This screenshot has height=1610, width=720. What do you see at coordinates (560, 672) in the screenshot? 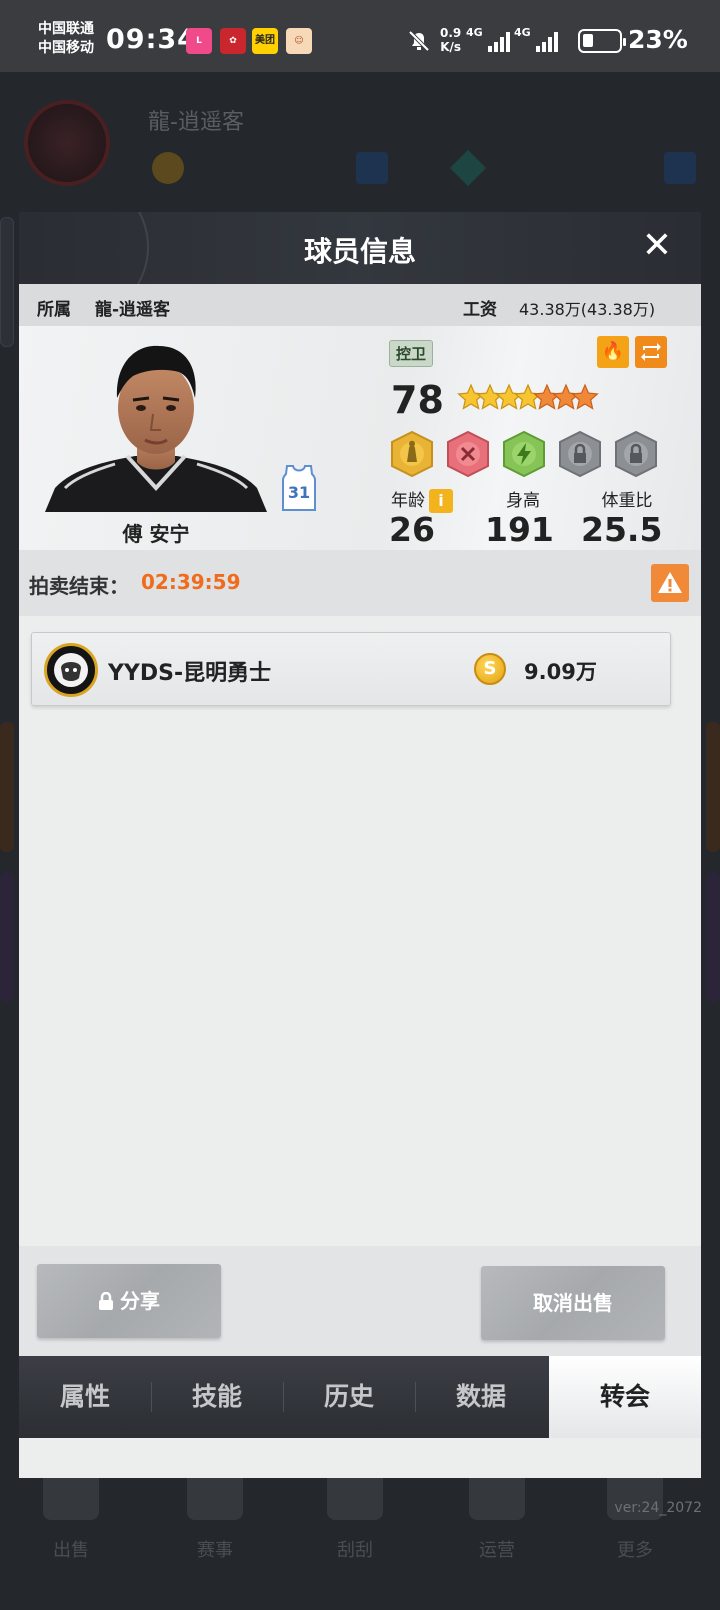
I see `bid-amount: 9.09万` at bounding box center [560, 672].